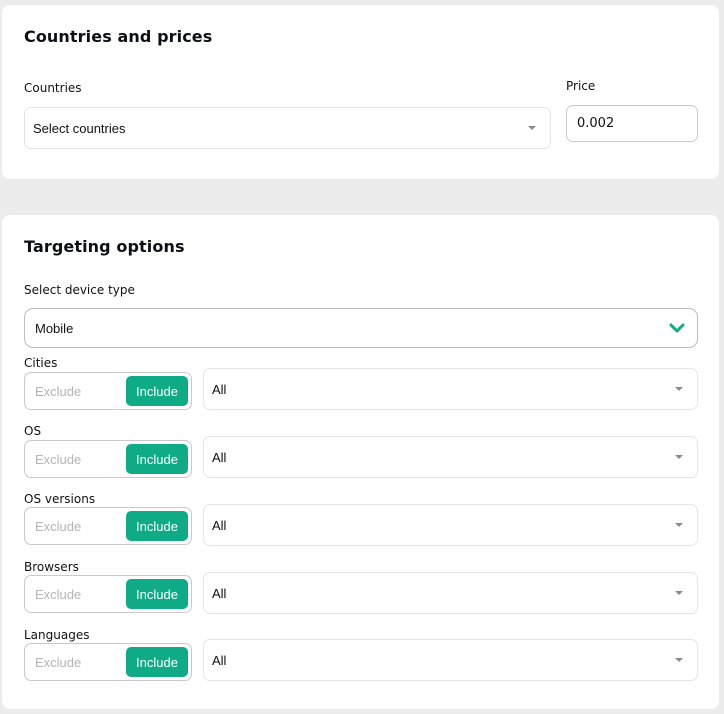  I want to click on cities-include-option: Include, so click(157, 391).